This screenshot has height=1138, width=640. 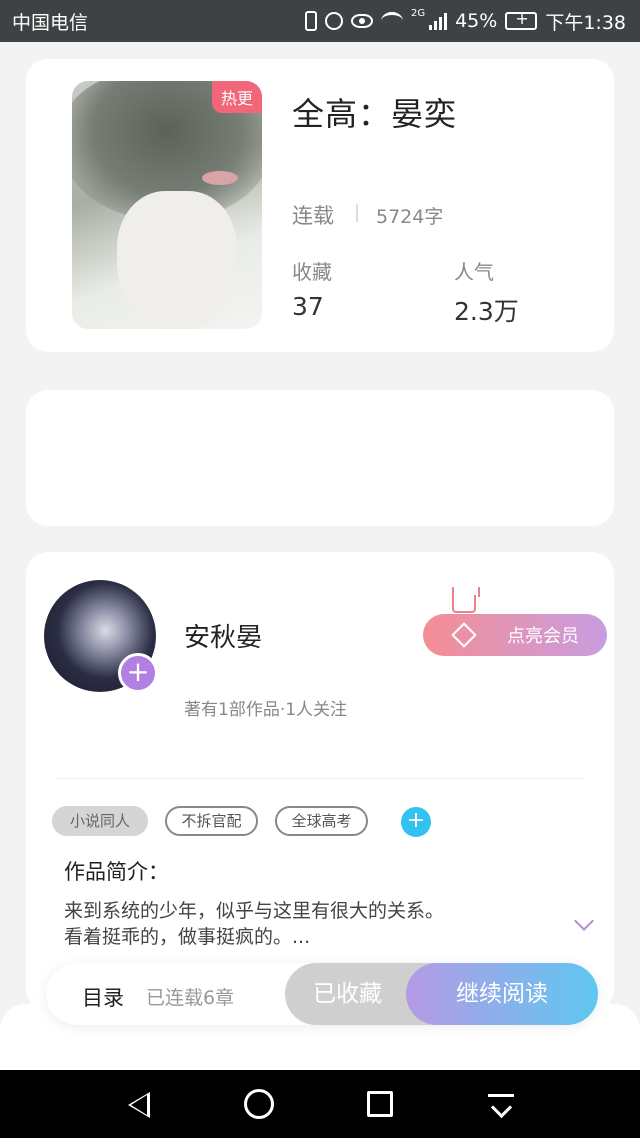 I want to click on cover-art-eye, so click(x=220, y=178).